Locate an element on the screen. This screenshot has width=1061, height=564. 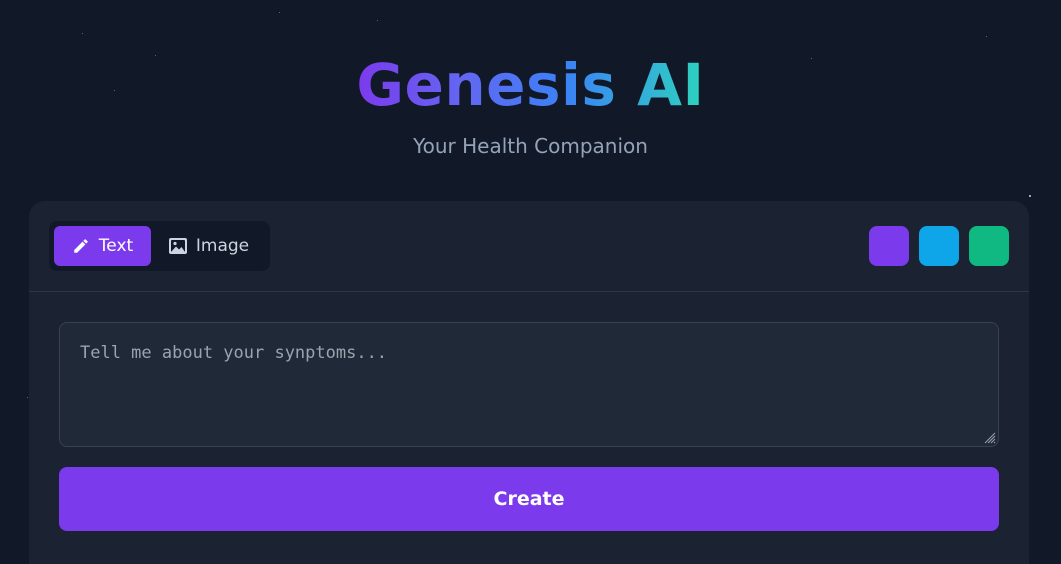
text-mode-button: Text is located at coordinates (102, 246).